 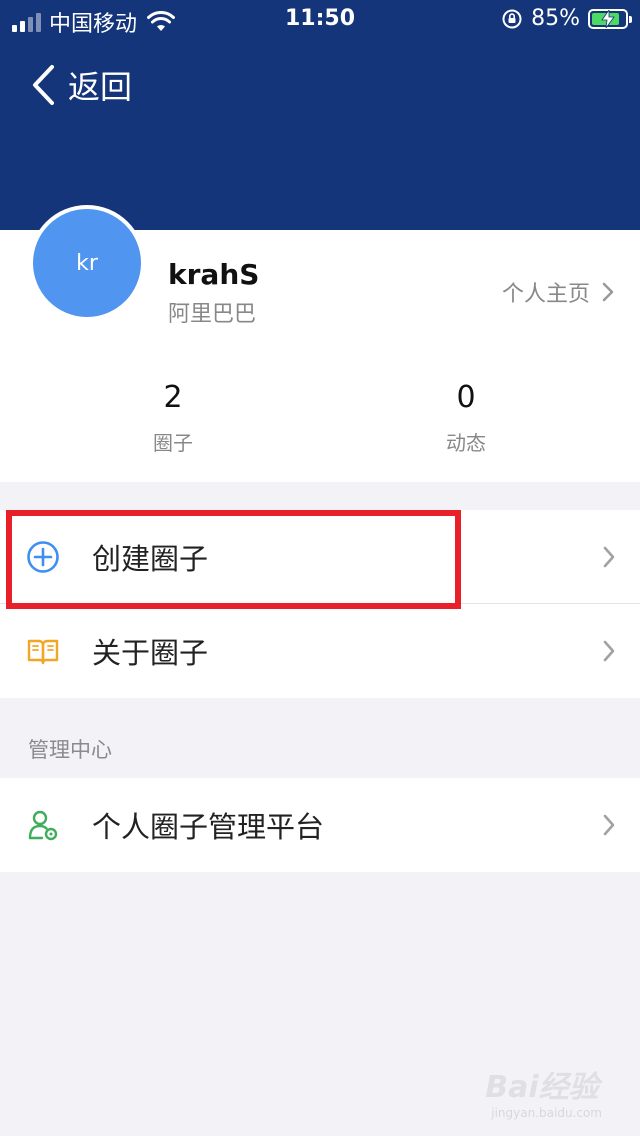 What do you see at coordinates (173, 397) in the screenshot?
I see `stat-value: 2` at bounding box center [173, 397].